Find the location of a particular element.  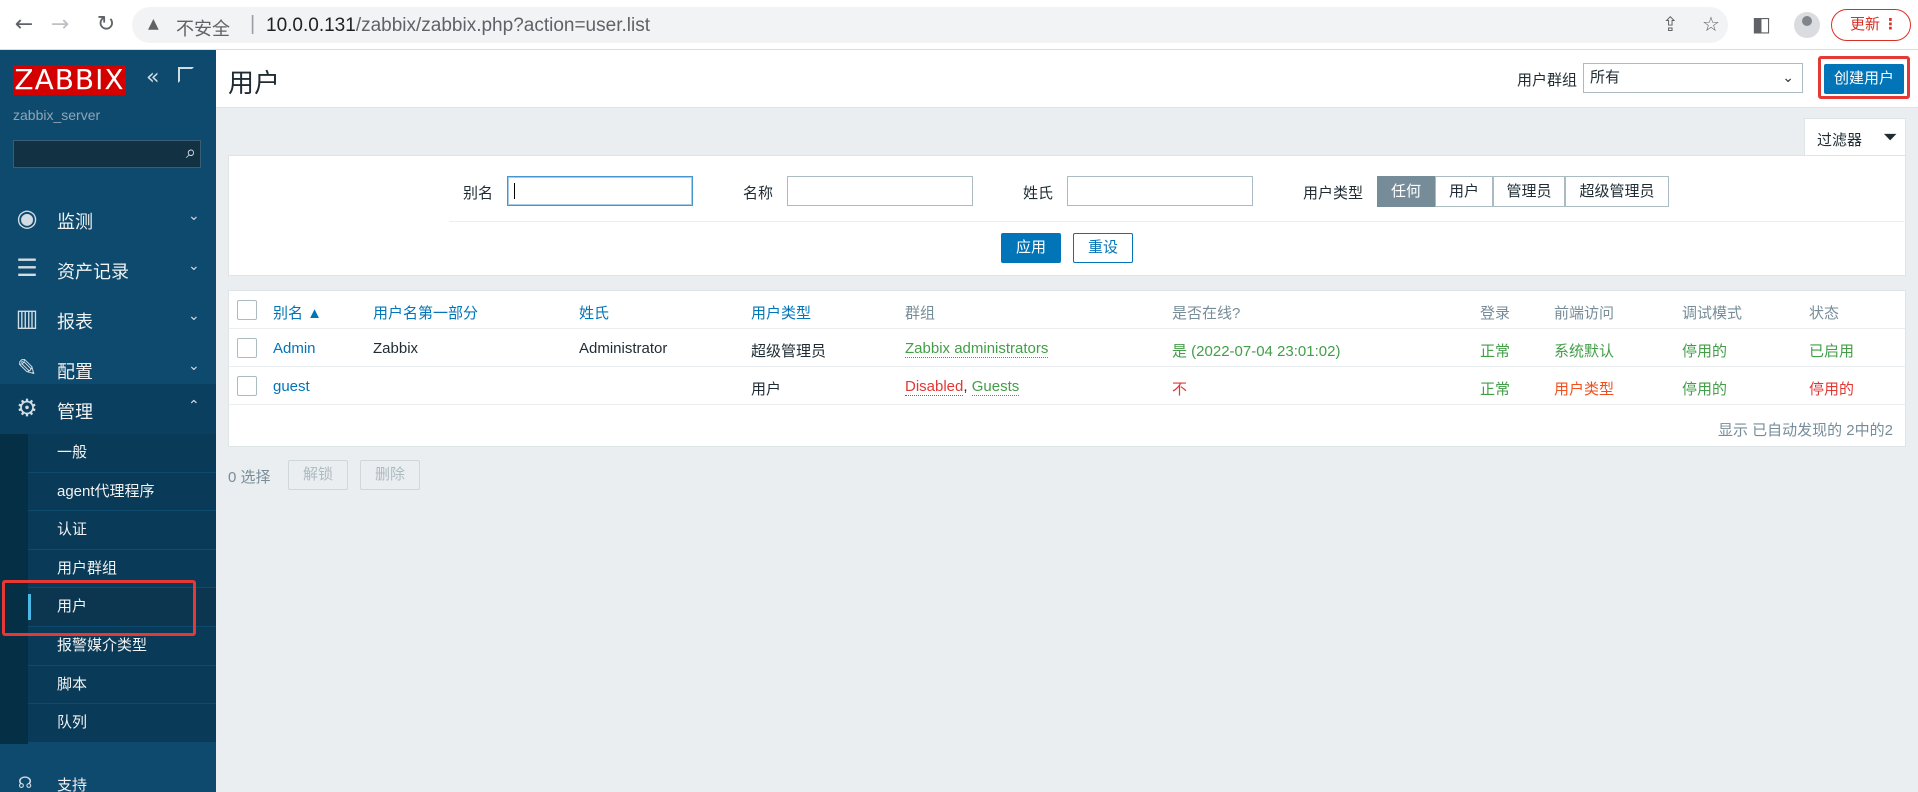

surname-input is located at coordinates (1160, 191).